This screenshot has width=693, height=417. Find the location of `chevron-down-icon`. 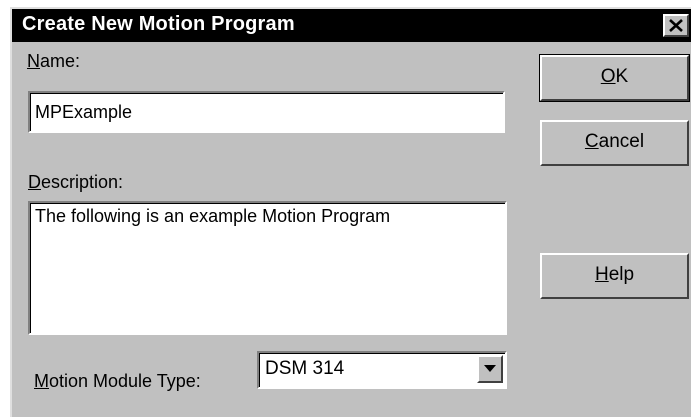

chevron-down-icon is located at coordinates (490, 368).